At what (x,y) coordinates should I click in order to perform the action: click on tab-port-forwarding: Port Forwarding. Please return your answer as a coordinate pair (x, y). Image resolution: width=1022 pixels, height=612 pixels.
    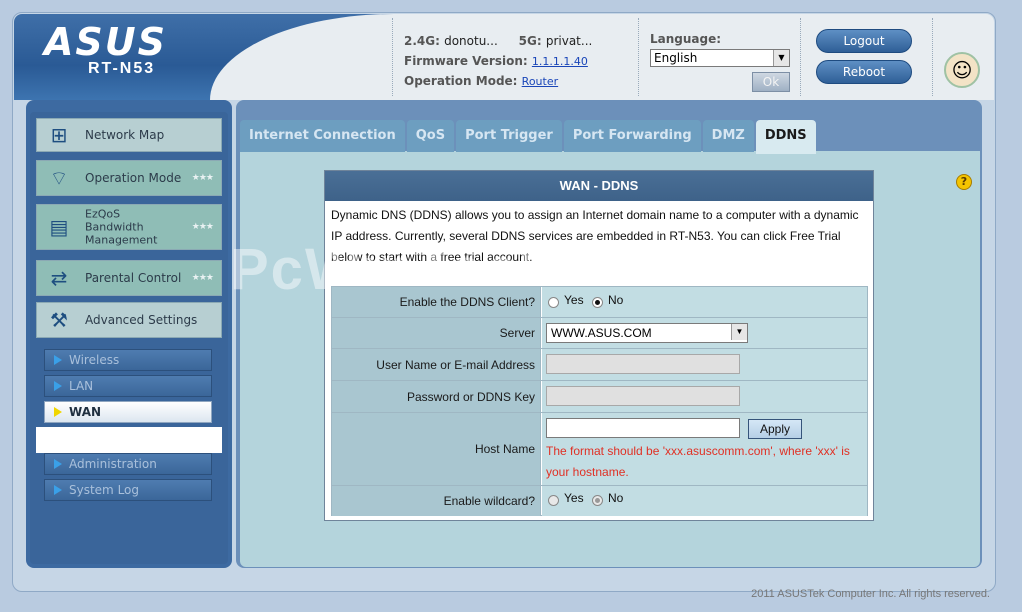
    Looking at the image, I should click on (632, 136).